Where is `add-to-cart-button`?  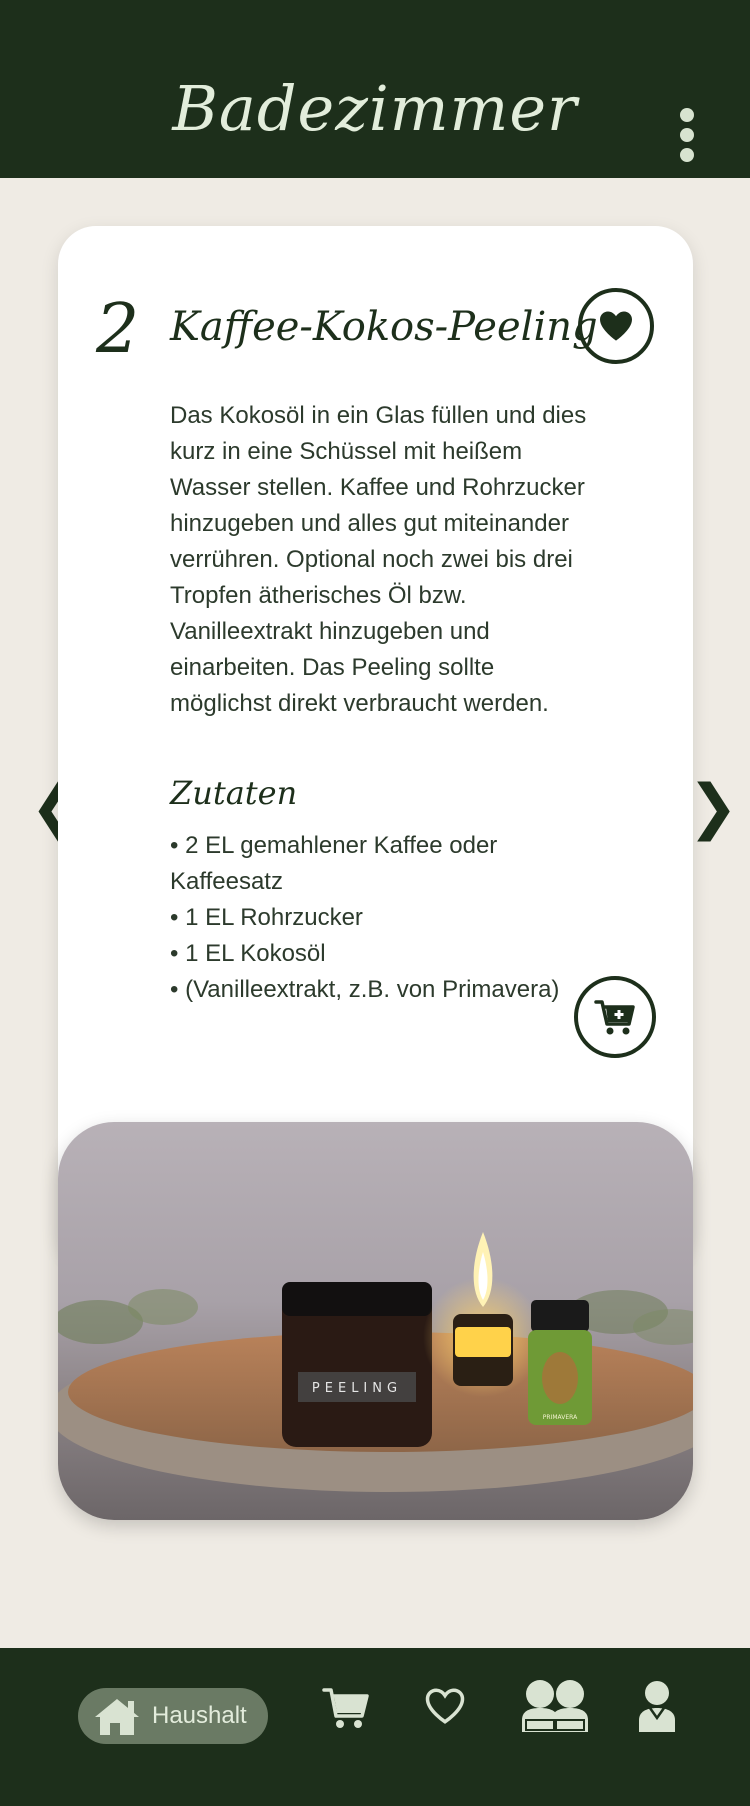 add-to-cart-button is located at coordinates (615, 1017).